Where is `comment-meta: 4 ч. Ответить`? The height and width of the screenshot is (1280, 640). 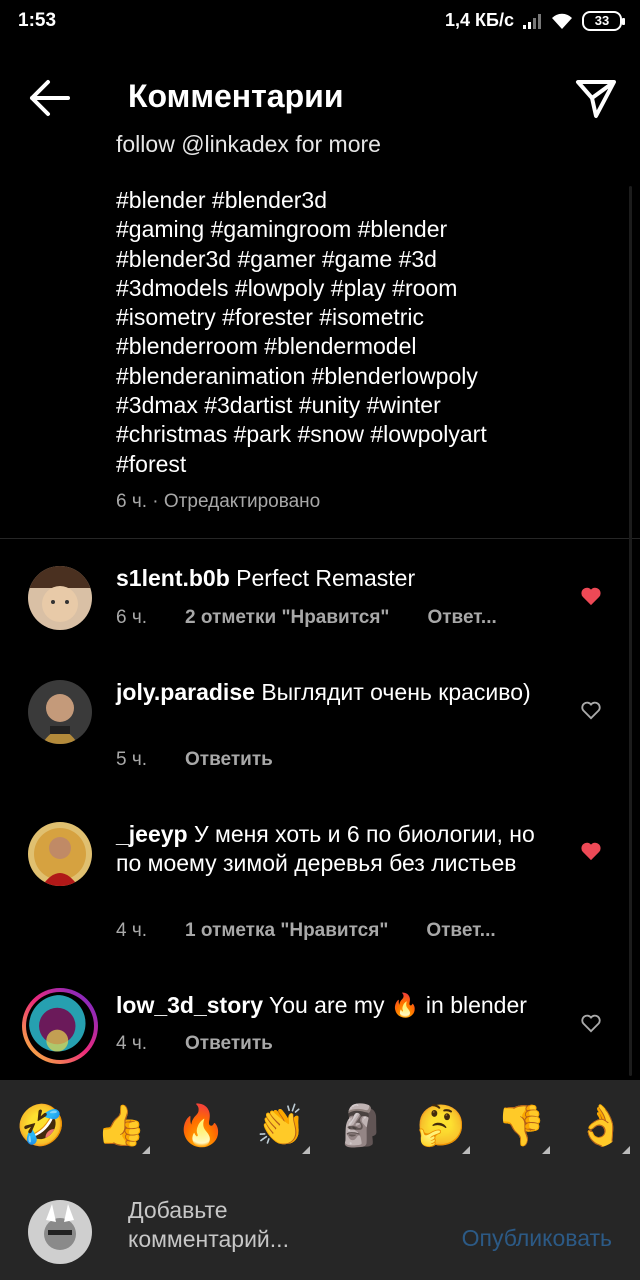 comment-meta: 4 ч. Ответить is located at coordinates (213, 1044).